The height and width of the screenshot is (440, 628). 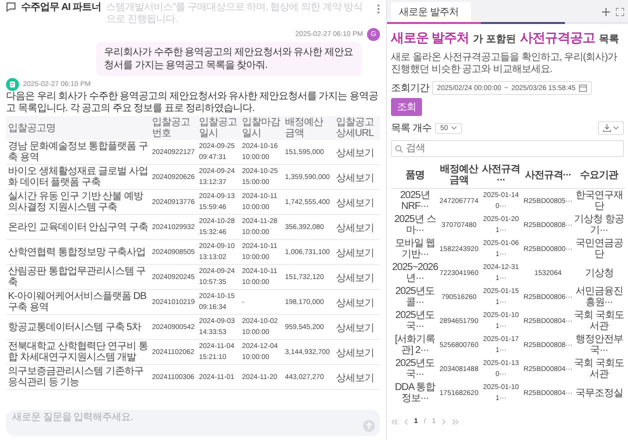 What do you see at coordinates (415, 345) in the screenshot?
I see `table-cell-text: [서화기록관] 2···` at bounding box center [415, 345].